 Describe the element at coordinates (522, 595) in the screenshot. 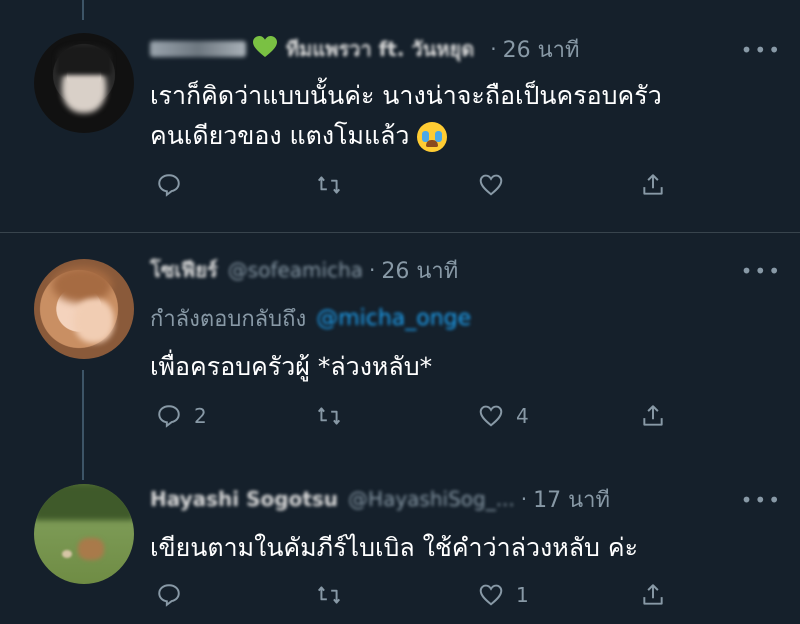

I see `like-count: 1` at that location.